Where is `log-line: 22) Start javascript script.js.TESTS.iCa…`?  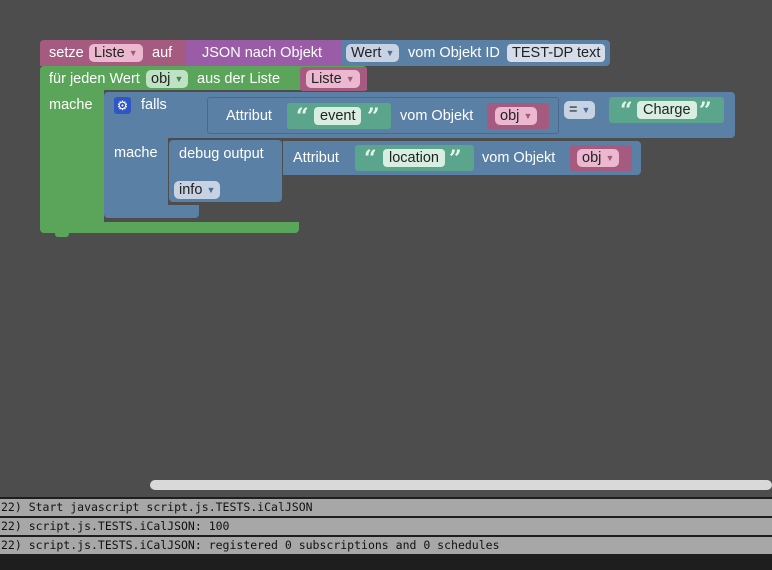 log-line: 22) Start javascript script.js.TESTS.iCa… is located at coordinates (386, 507).